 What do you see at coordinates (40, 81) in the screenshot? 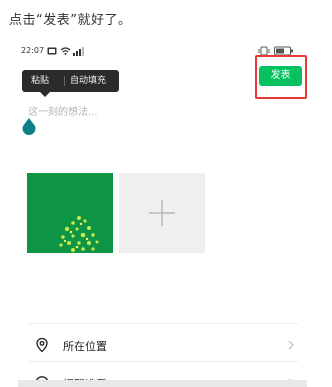
I see `paste-button: 粘贴` at bounding box center [40, 81].